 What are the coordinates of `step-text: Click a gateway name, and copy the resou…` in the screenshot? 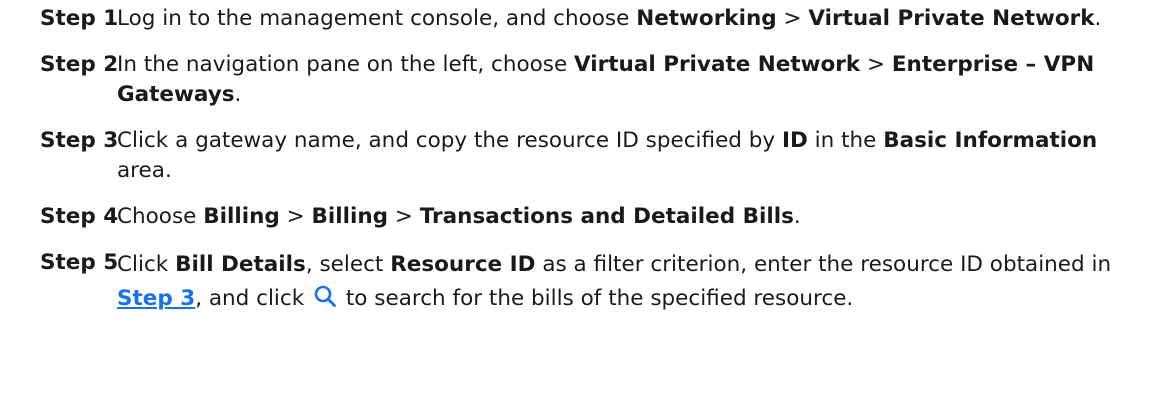 It's located at (633, 156).